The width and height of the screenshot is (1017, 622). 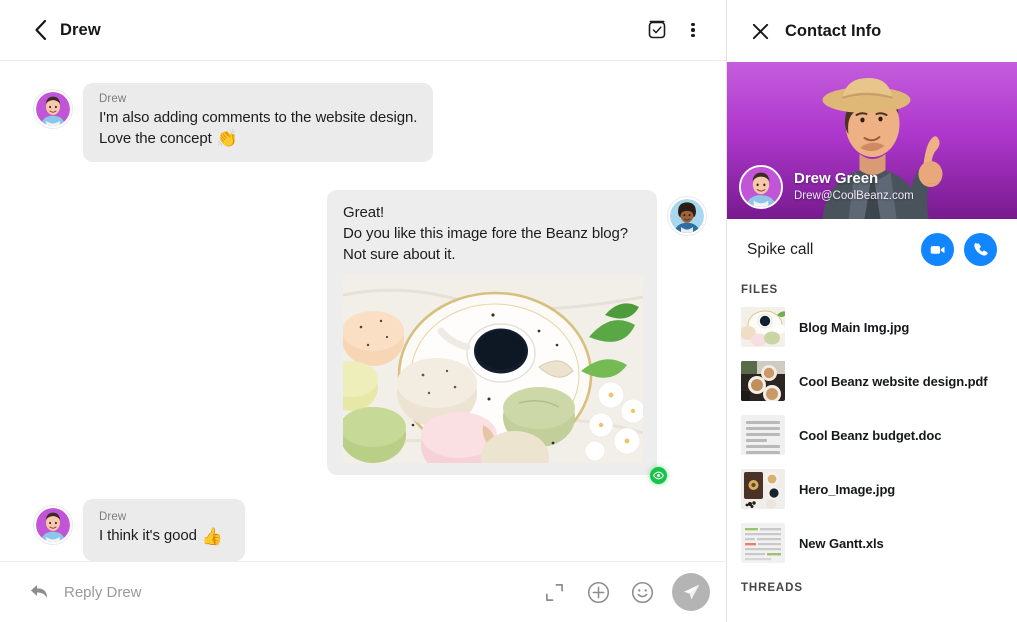 What do you see at coordinates (148, 536) in the screenshot?
I see `message-text: I think it's good` at bounding box center [148, 536].